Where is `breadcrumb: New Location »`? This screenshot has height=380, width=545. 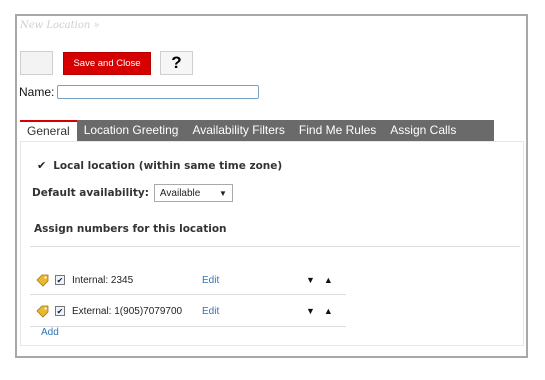 breadcrumb: New Location » is located at coordinates (60, 25).